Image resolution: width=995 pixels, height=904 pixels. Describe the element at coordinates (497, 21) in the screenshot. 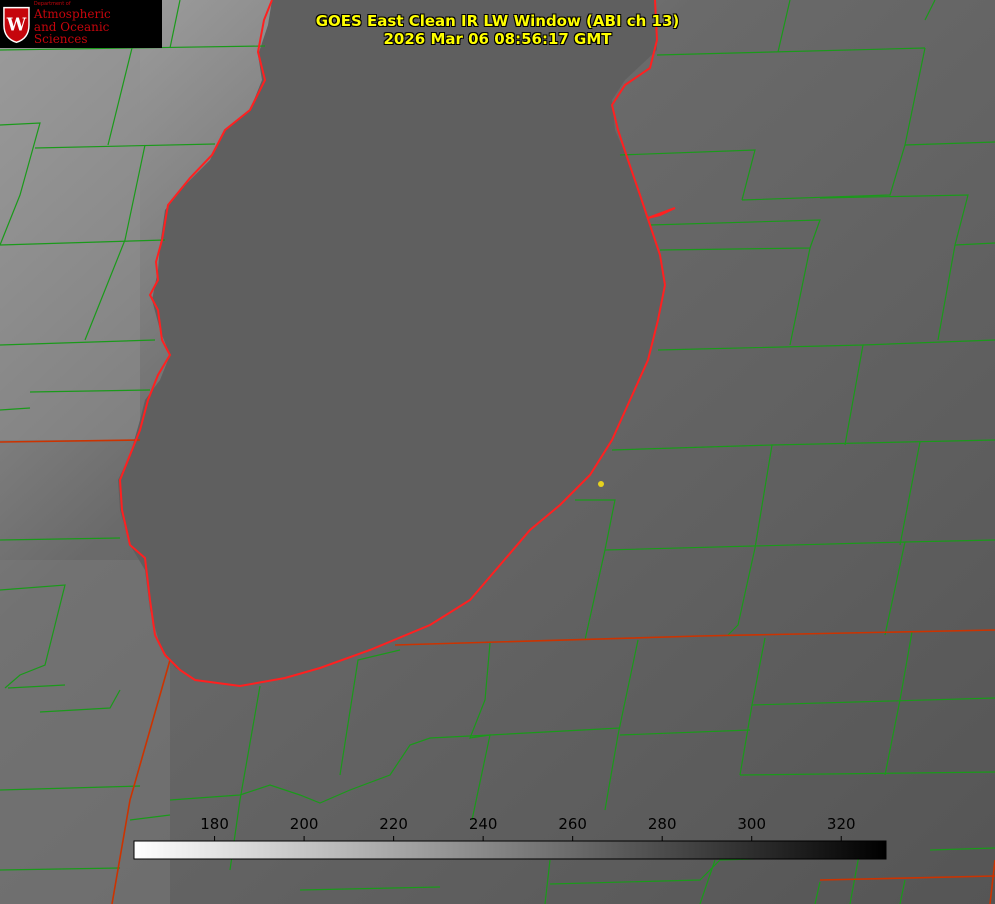

I see `title-line1: GOES East Clean IR LW Window (ABI ch 13)` at that location.